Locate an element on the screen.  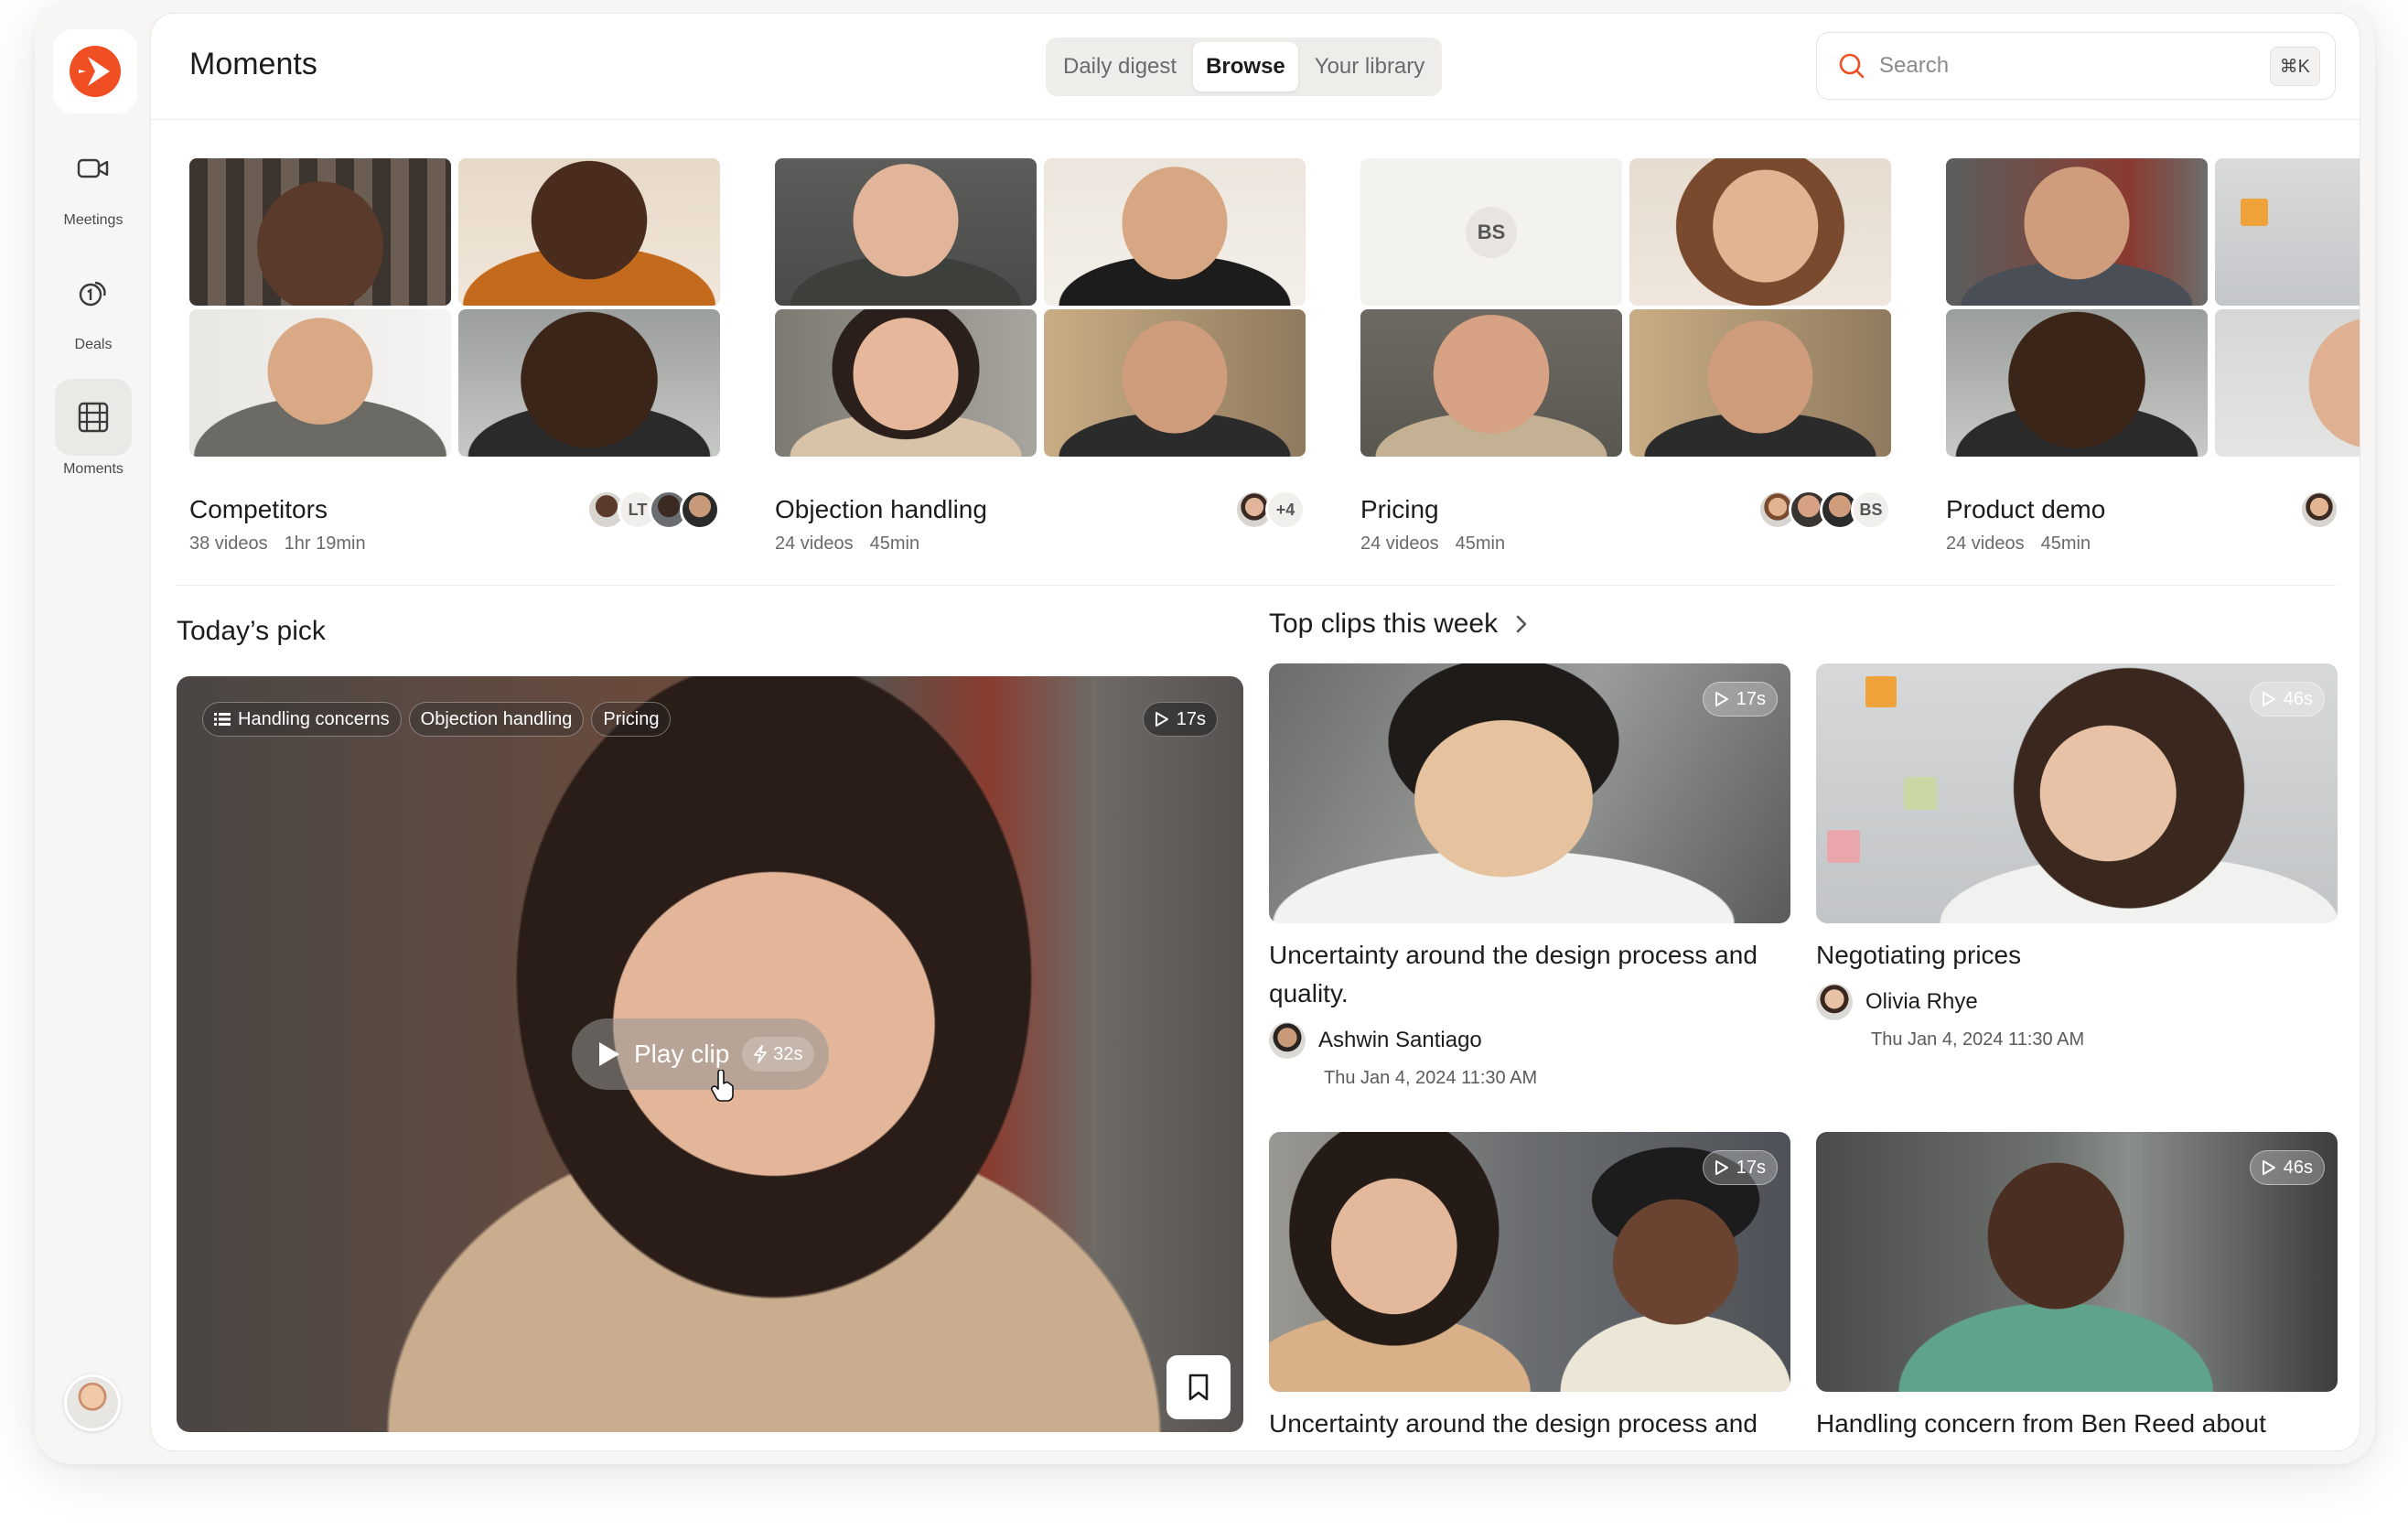
logo-icon is located at coordinates (95, 71).